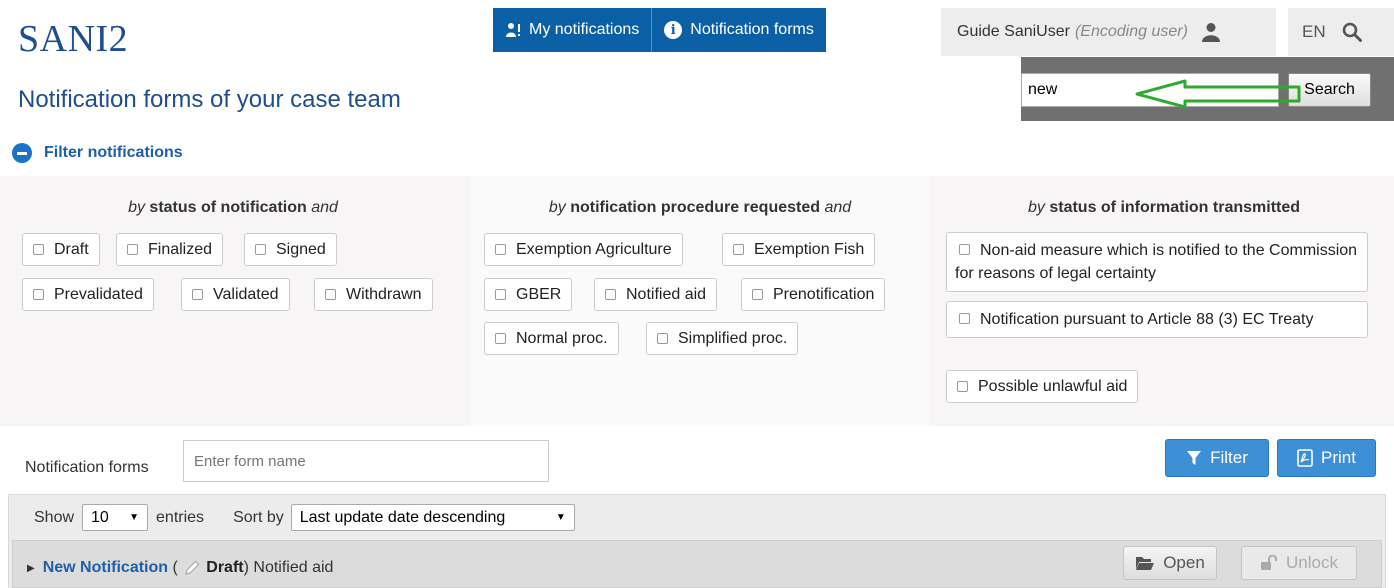 This screenshot has height=588, width=1394. I want to click on notification-forms-button: i Notification forms, so click(738, 30).